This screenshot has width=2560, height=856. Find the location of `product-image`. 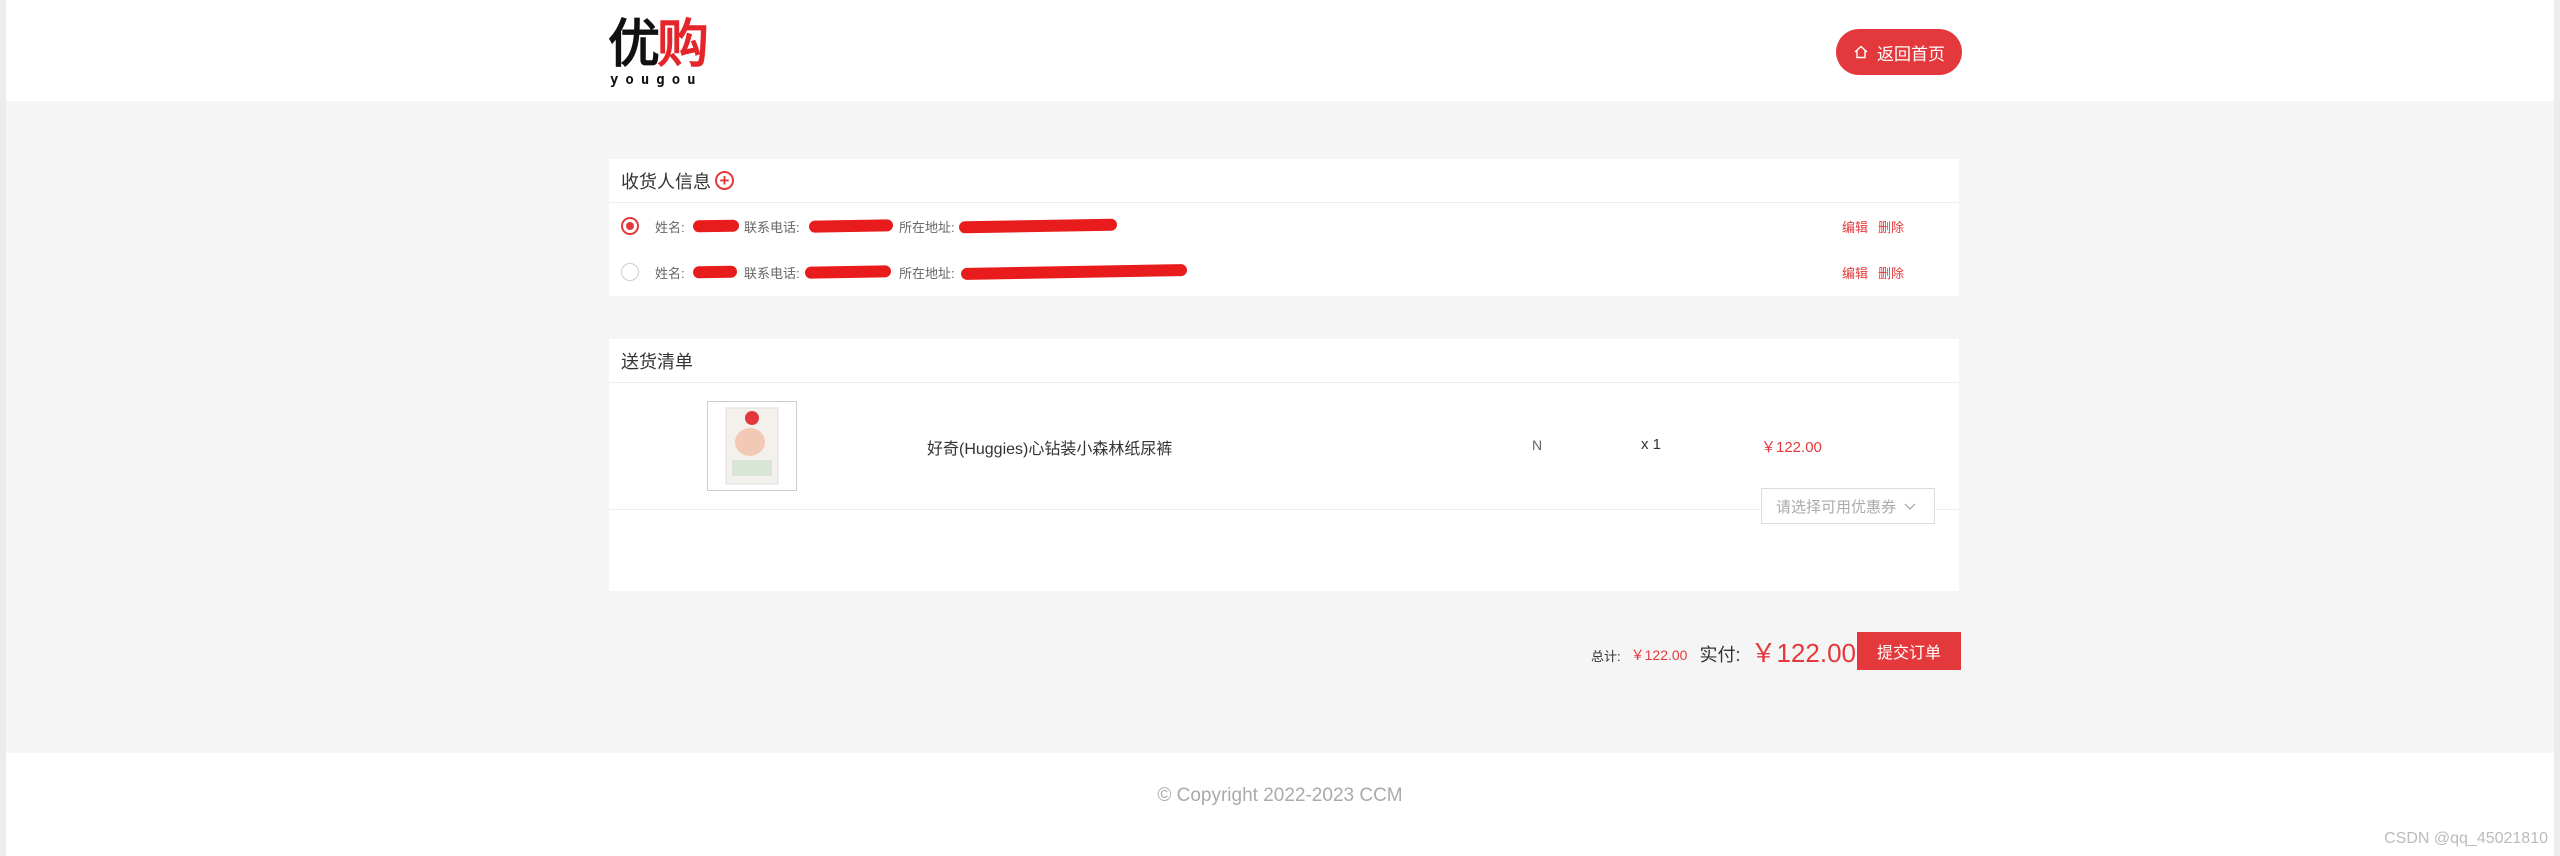

product-image is located at coordinates (752, 446).